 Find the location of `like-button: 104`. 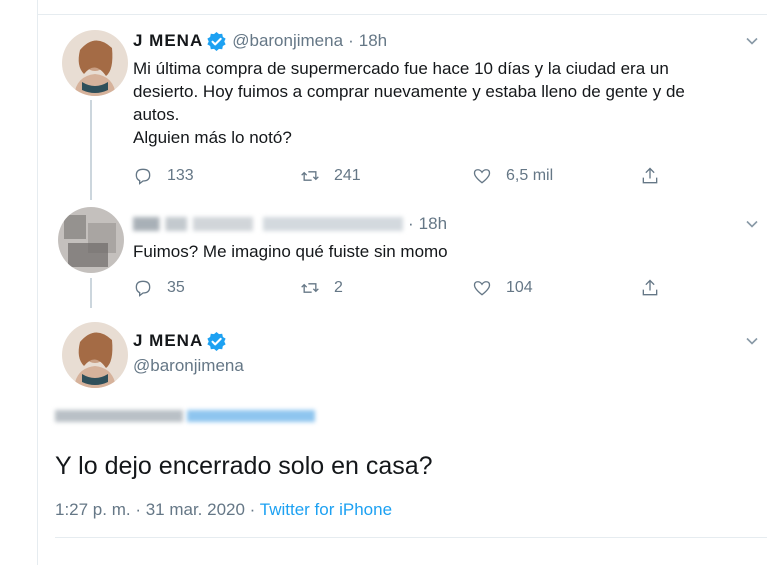

like-button: 104 is located at coordinates (502, 288).